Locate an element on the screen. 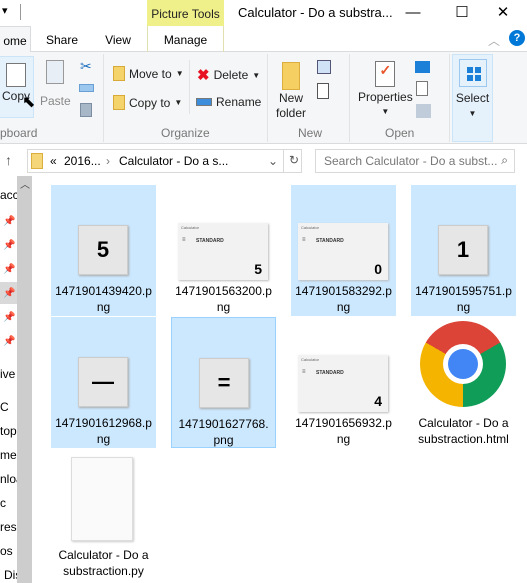 Image resolution: width=527 pixels, height=583 pixels. tab-manage: Manage is located at coordinates (185, 39).